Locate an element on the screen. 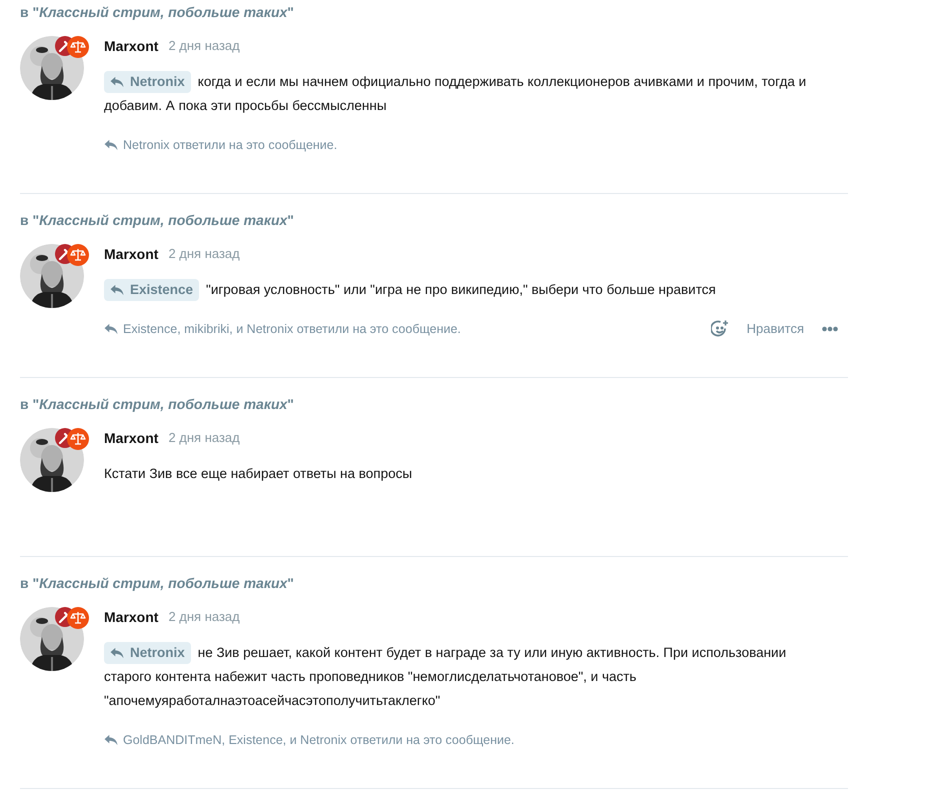 The width and height of the screenshot is (929, 799). post-body: Existence "игровая условность" или "игра не про википедию," выбери что больше нравится is located at coordinates (476, 290).